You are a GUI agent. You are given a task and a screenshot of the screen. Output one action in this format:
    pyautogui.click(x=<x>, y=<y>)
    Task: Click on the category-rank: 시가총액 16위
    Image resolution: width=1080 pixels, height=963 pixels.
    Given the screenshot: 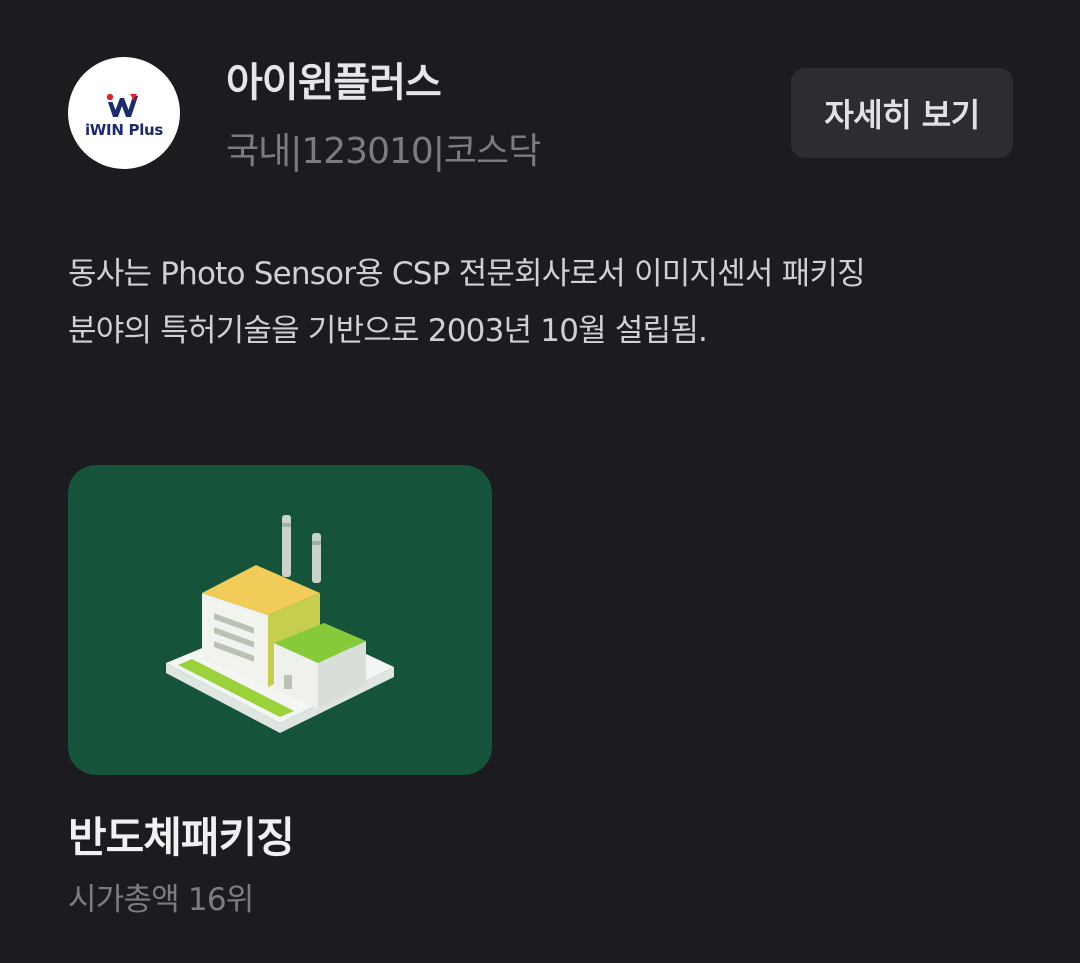 What is the action you would take?
    pyautogui.click(x=161, y=900)
    